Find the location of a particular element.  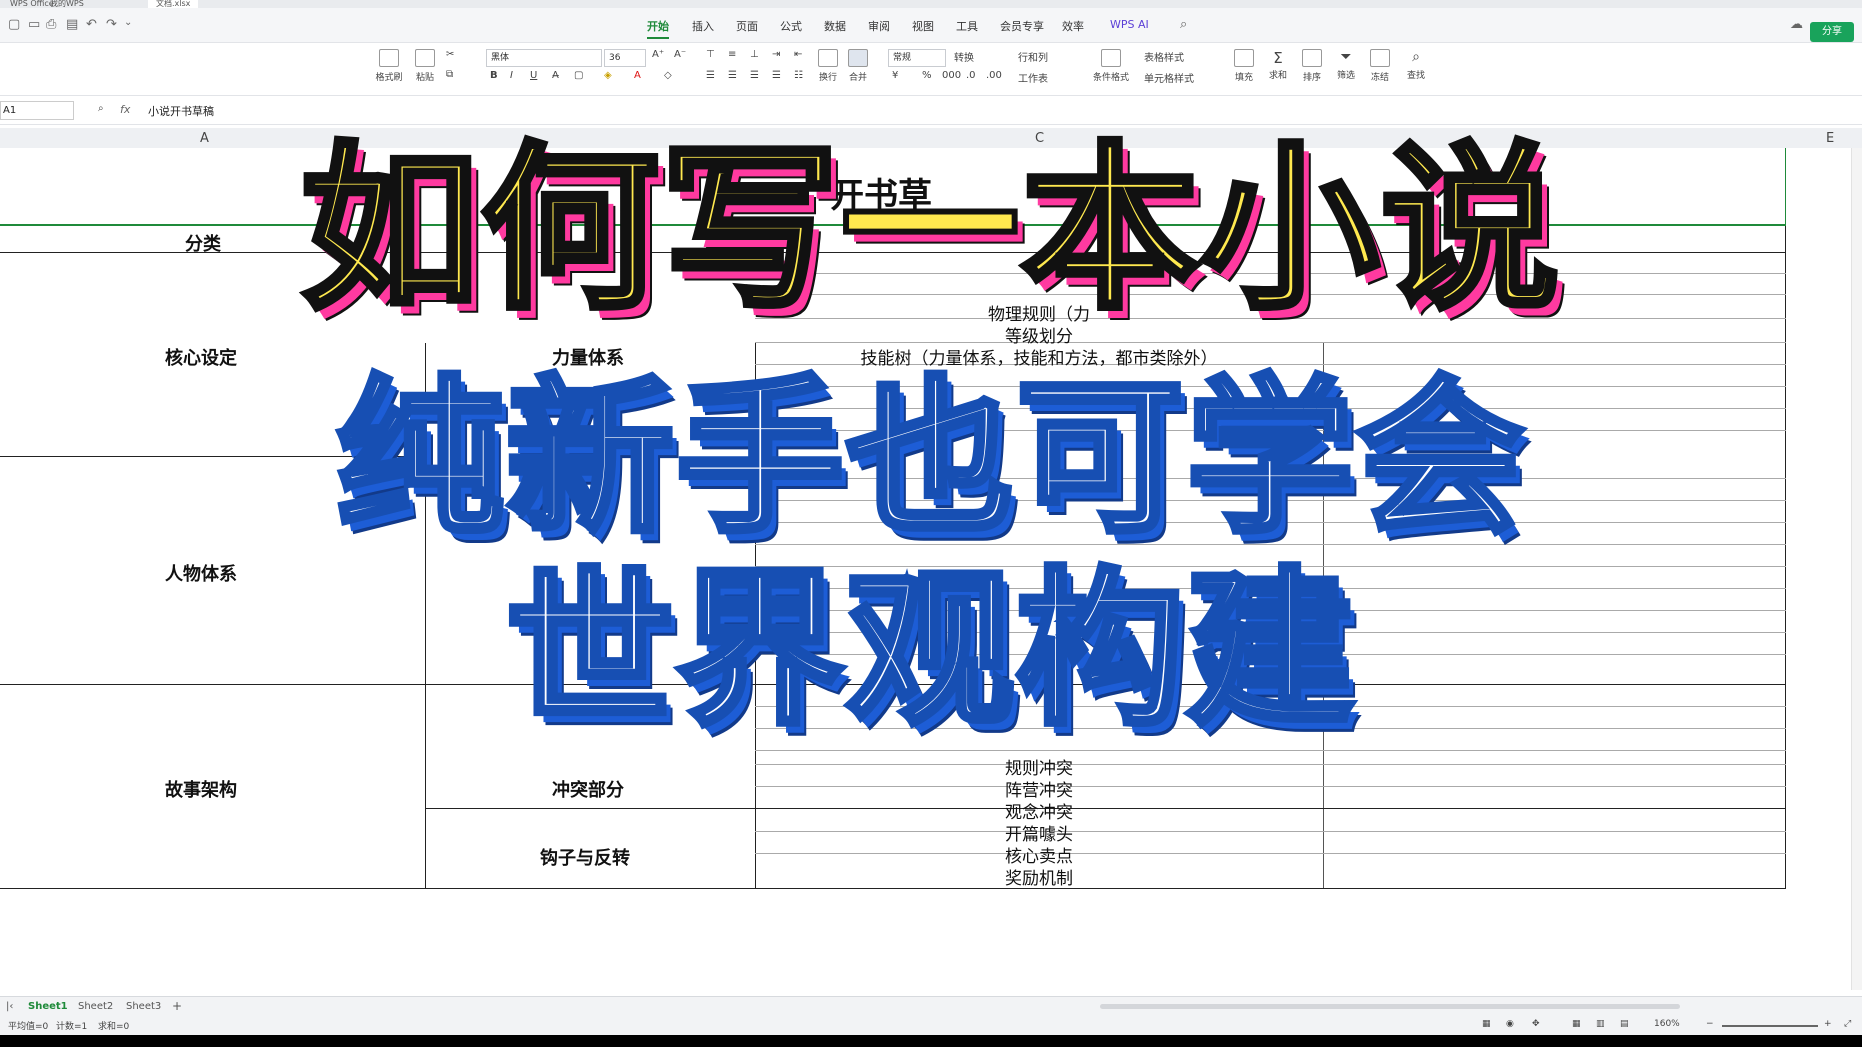

menu-view: 视图 is located at coordinates (923, 26).